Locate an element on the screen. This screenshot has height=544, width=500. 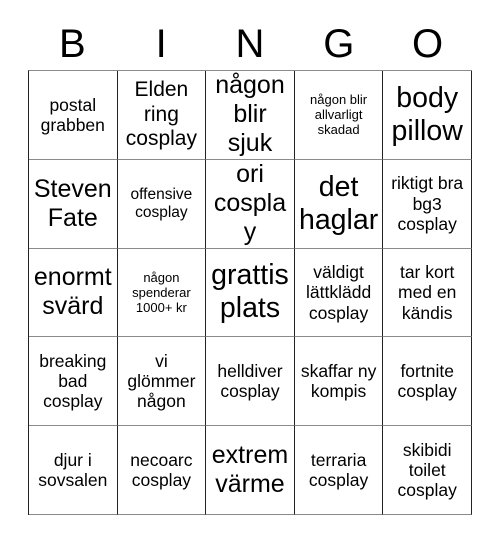
bingo-cell-r1-c1: postal grabben is located at coordinates (73, 115).